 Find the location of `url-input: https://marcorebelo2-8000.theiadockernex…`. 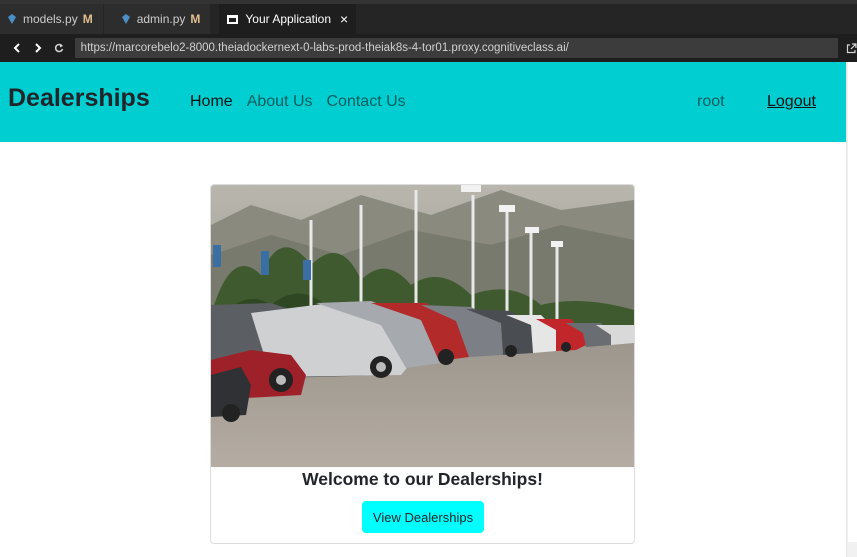

url-input: https://marcorebelo2-8000.theiadockernex… is located at coordinates (456, 48).